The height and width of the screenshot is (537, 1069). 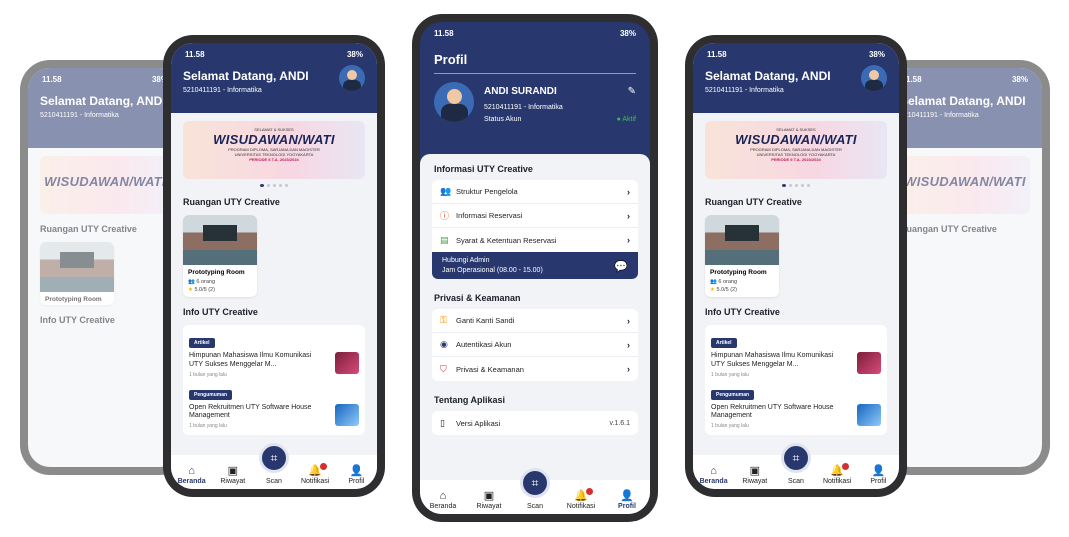 What do you see at coordinates (535, 369) in the screenshot?
I see `menu-privacy: ⛉ Privasi & Keamanan ›` at bounding box center [535, 369].